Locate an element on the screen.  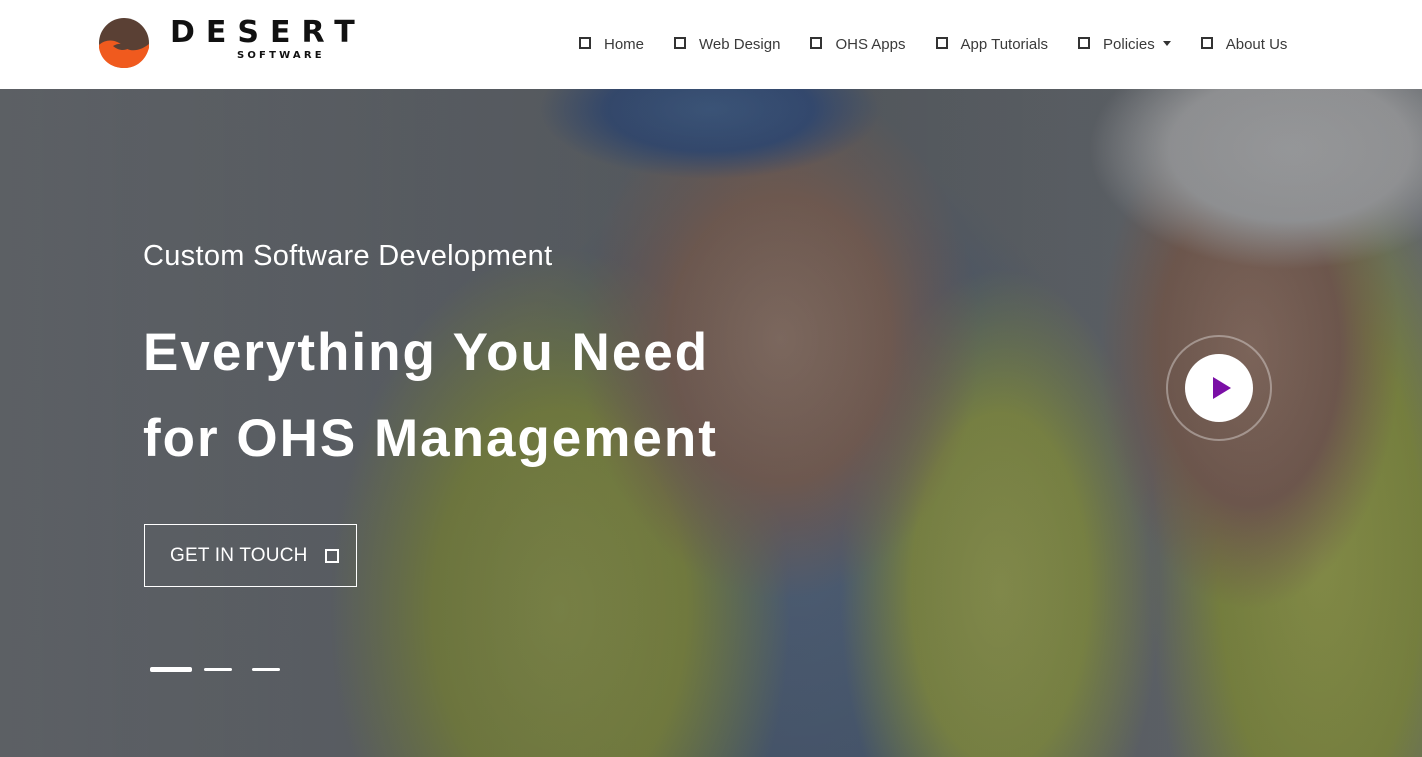
nav-label: OHS Apps is located at coordinates (870, 44).